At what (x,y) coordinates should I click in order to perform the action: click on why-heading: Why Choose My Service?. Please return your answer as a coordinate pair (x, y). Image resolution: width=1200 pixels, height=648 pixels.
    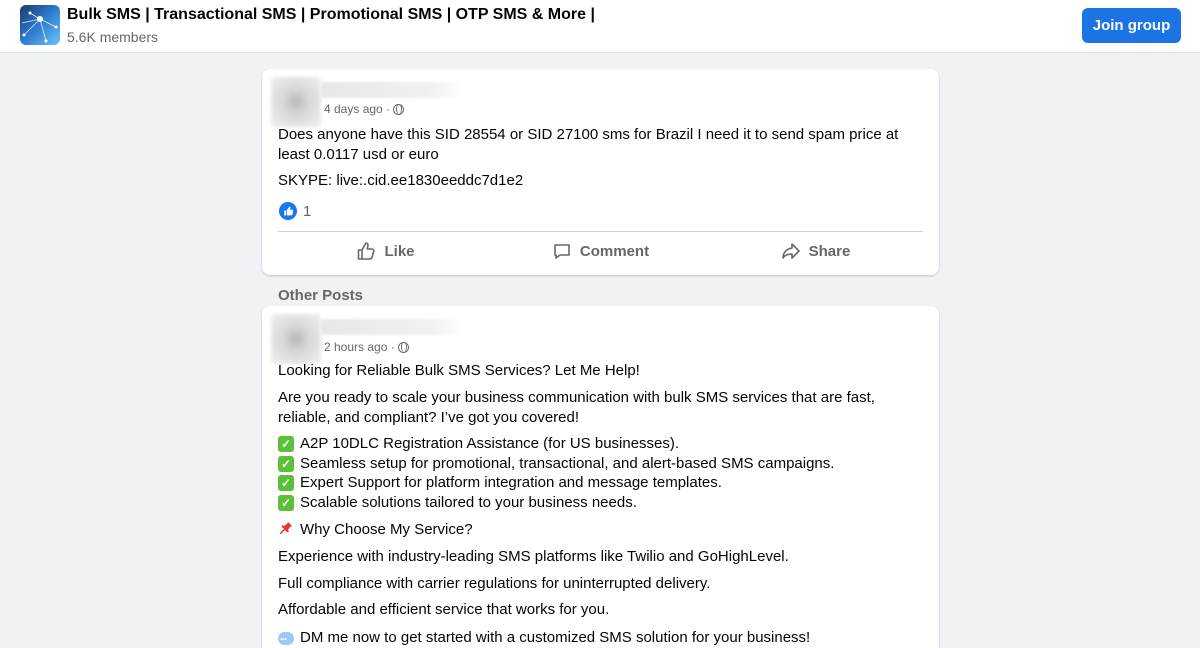
    Looking at the image, I should click on (375, 530).